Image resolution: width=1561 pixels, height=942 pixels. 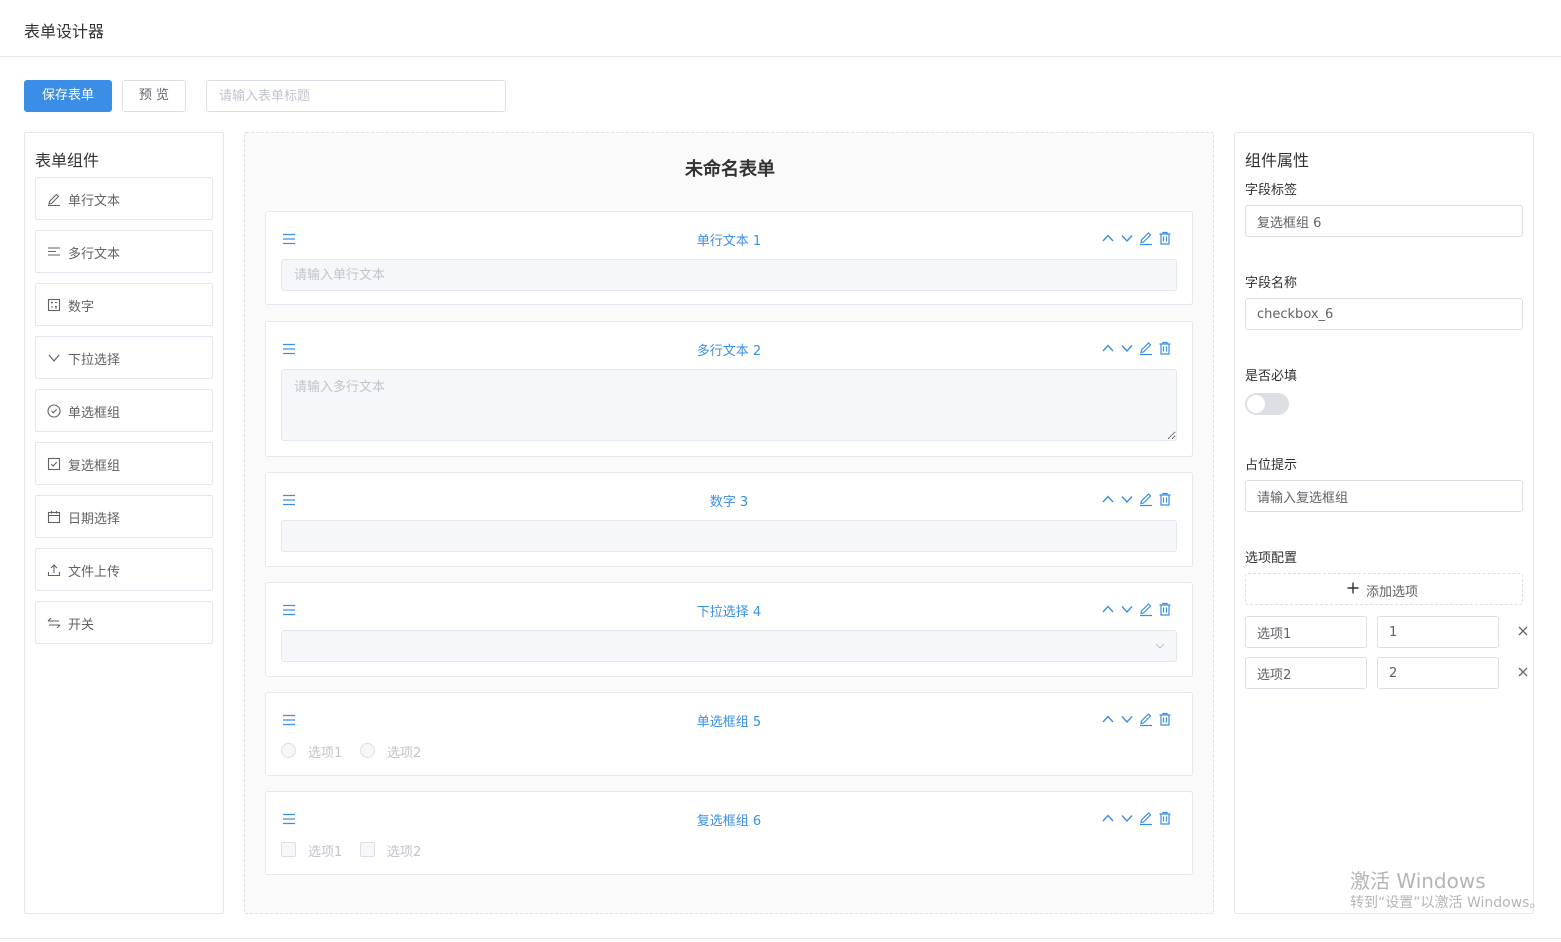 I want to click on app-title: 表单设计器, so click(x=64, y=31).